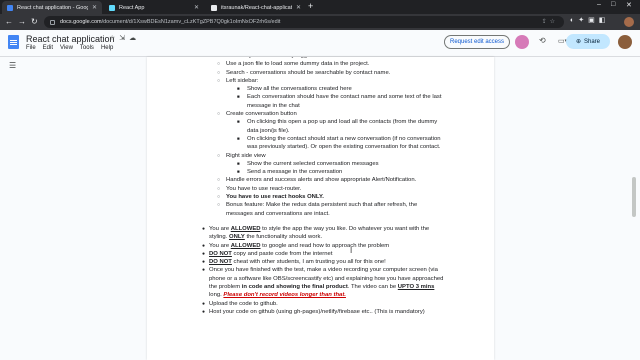 This screenshot has width=640, height=360. What do you see at coordinates (34, 21) in the screenshot?
I see `reload-icon: ↻` at bounding box center [34, 21].